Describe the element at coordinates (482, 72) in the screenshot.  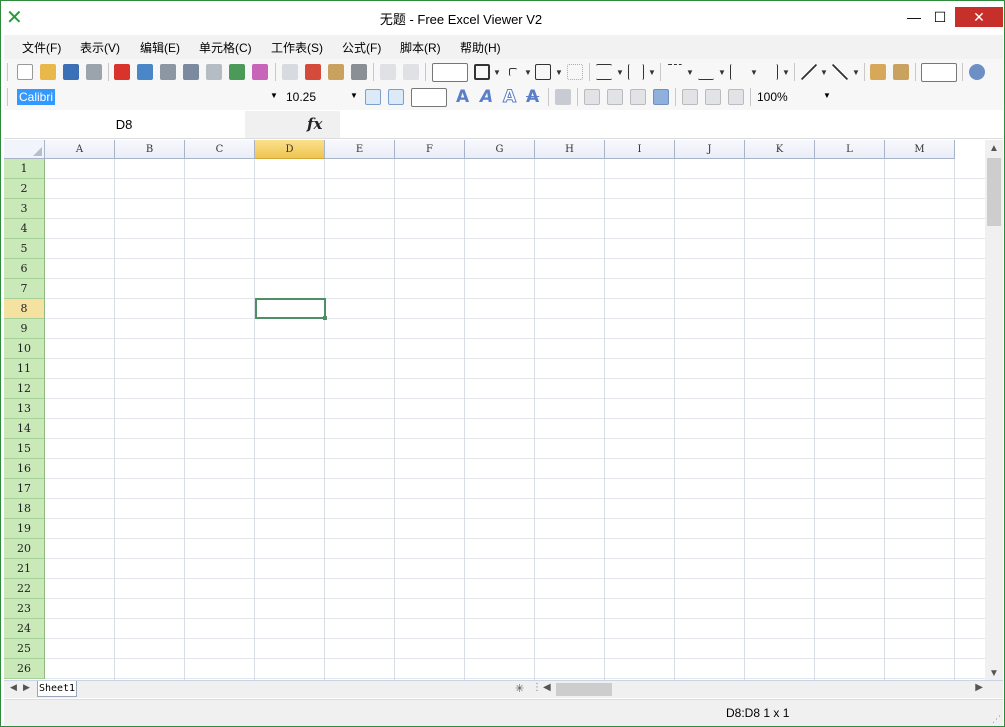
I see `outline-border-icon` at that location.